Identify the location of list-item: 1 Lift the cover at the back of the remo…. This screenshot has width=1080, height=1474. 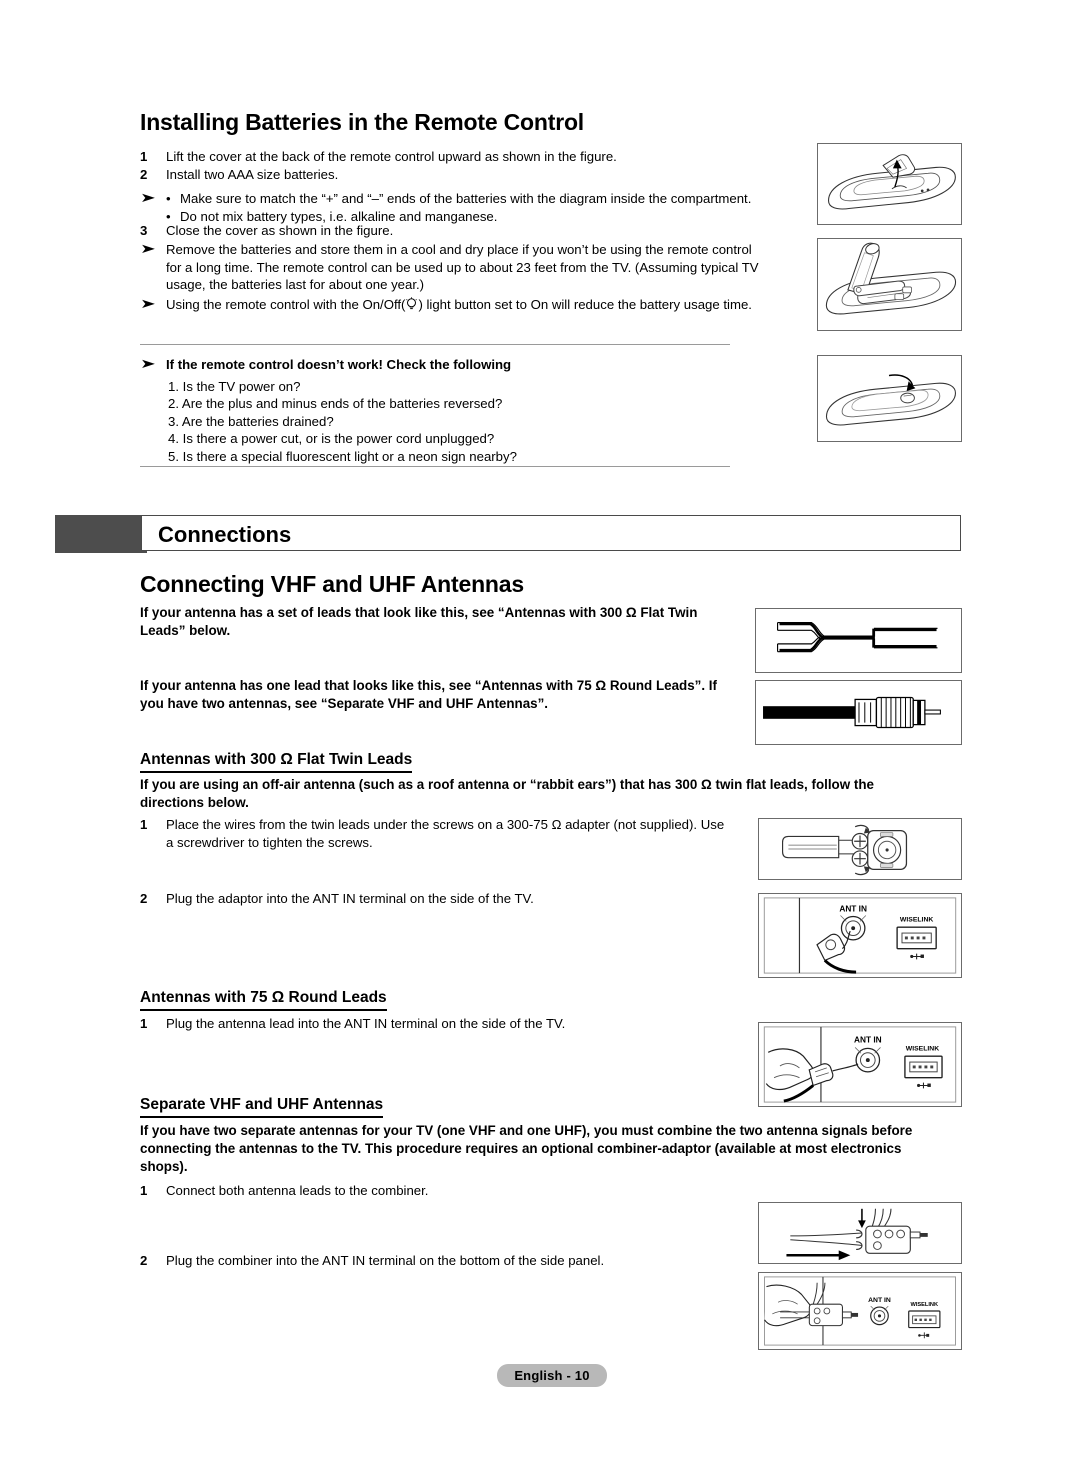
(440, 157).